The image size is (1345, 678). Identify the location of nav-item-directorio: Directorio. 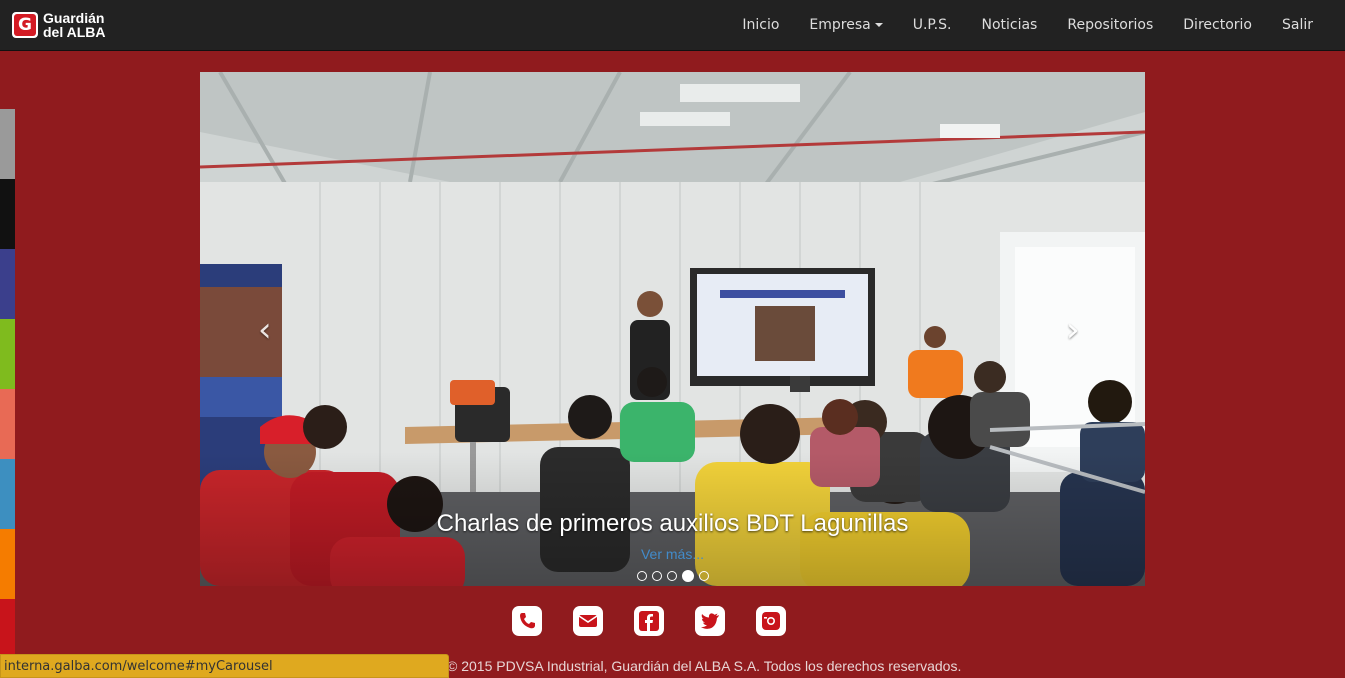
(1217, 25).